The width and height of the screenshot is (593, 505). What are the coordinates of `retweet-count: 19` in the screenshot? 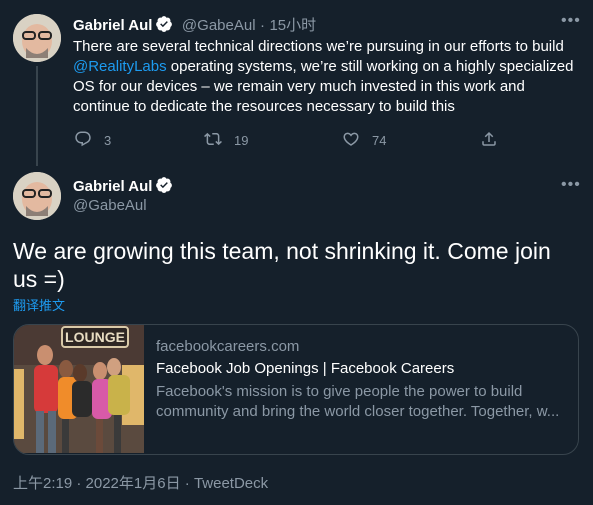 It's located at (241, 140).